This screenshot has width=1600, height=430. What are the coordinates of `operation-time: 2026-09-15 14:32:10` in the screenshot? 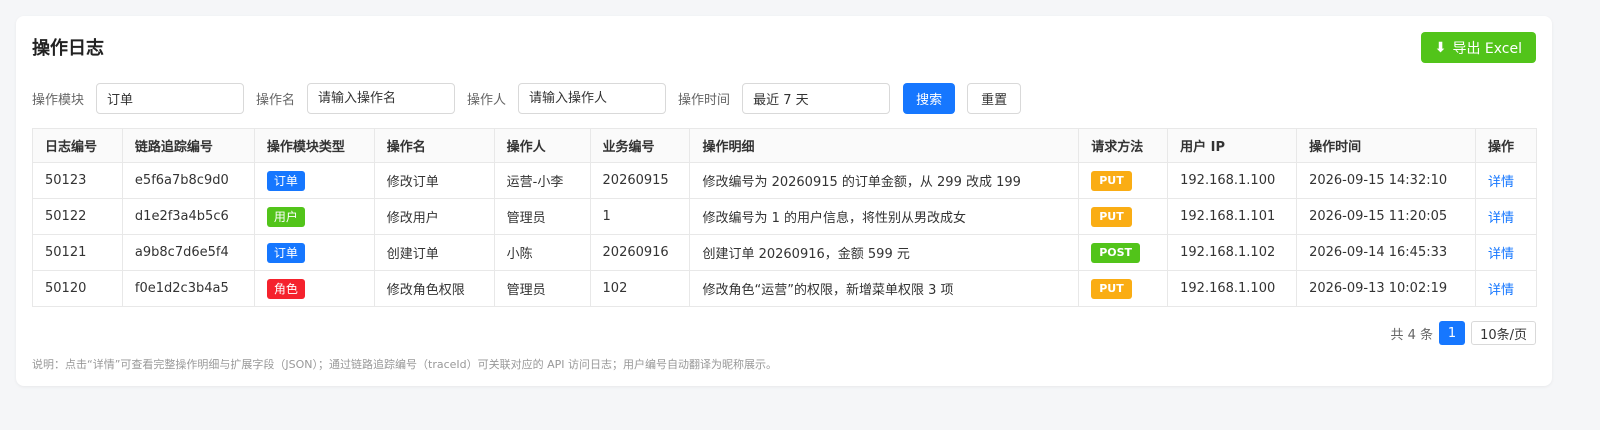 It's located at (1386, 180).